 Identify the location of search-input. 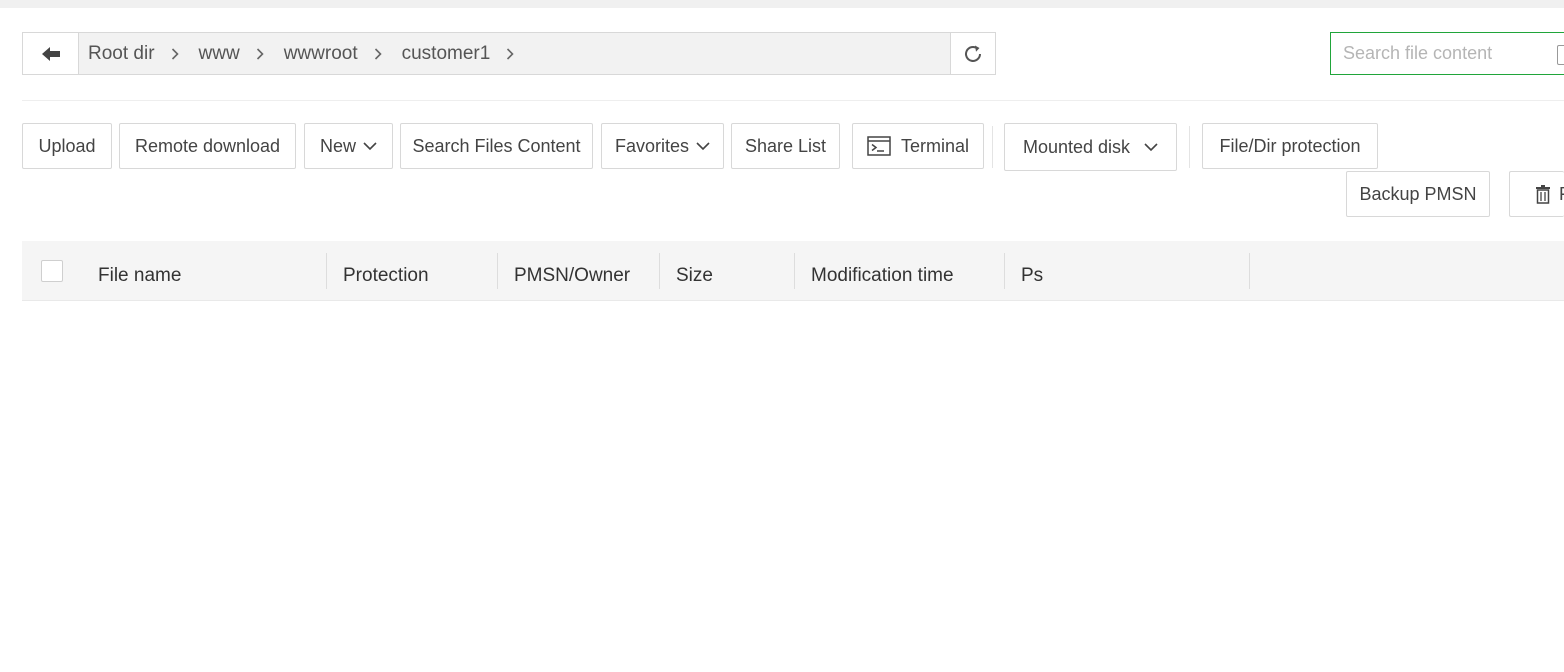
(1443, 53).